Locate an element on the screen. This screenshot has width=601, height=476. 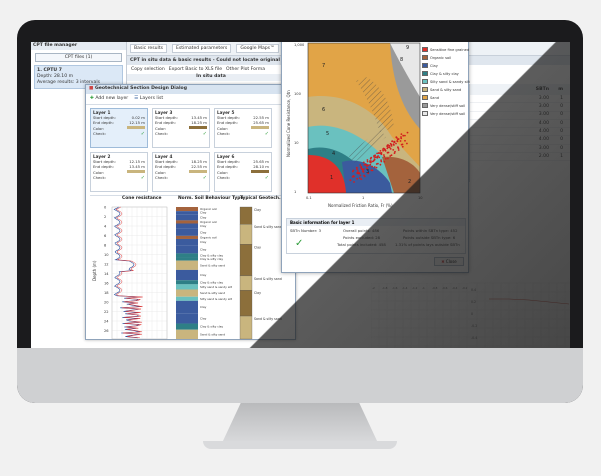
tab-google-maps: Google Maps™ is located at coordinates (257, 48).